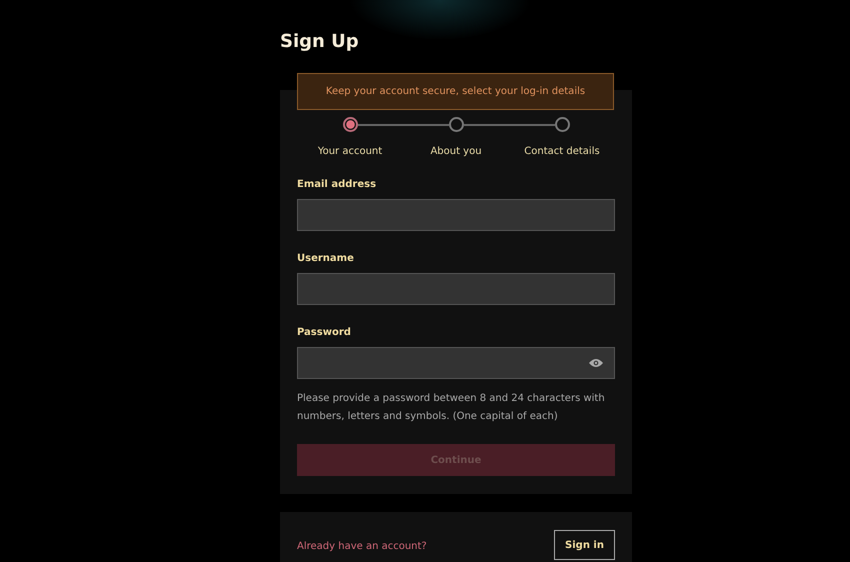  I want to click on step-label: About you, so click(456, 151).